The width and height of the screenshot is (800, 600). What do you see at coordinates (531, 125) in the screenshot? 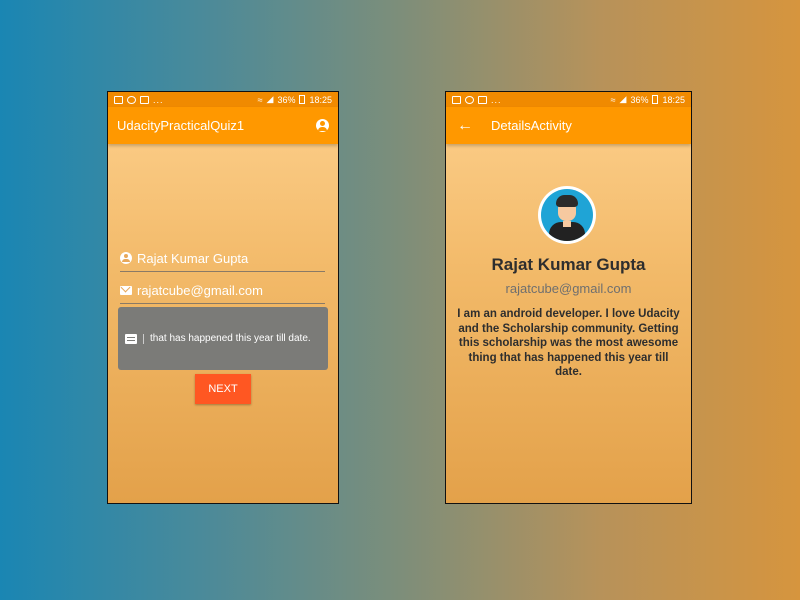
I see `app-title: DetailsActivity` at bounding box center [531, 125].